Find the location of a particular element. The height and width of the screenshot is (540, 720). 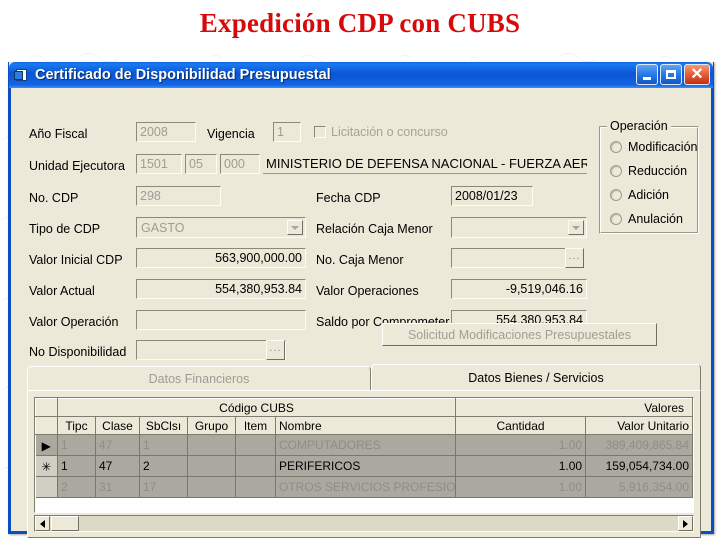

radio-adicion: Adición is located at coordinates (639, 195).